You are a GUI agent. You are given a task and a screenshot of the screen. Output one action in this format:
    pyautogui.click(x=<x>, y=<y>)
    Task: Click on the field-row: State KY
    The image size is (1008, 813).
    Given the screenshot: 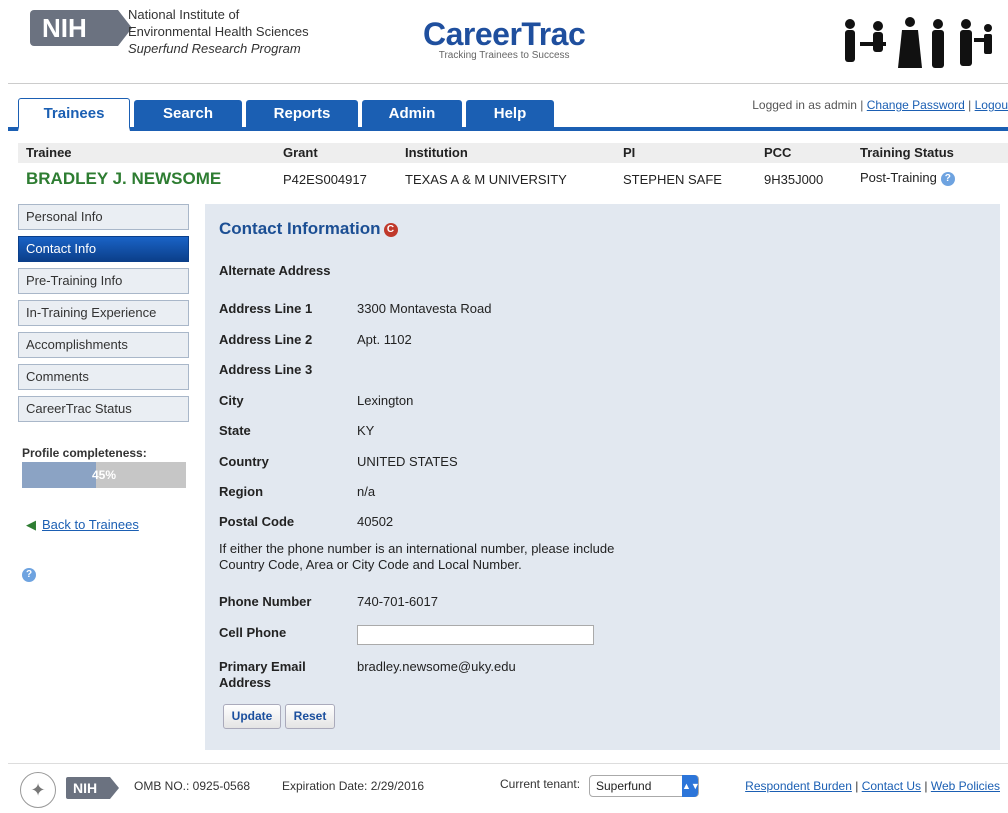 What is the action you would take?
    pyautogui.click(x=589, y=433)
    